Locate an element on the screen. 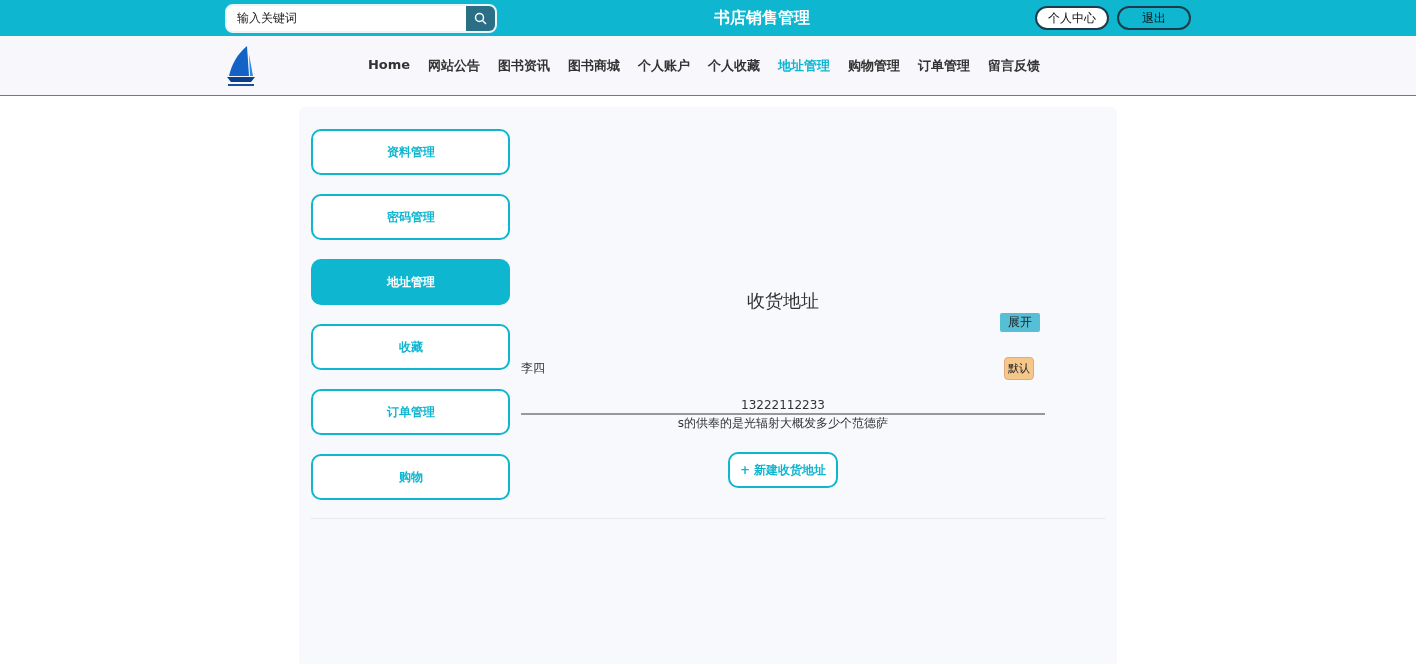 This screenshot has height=664, width=1416. profile-button: 个人中心 is located at coordinates (1072, 18).